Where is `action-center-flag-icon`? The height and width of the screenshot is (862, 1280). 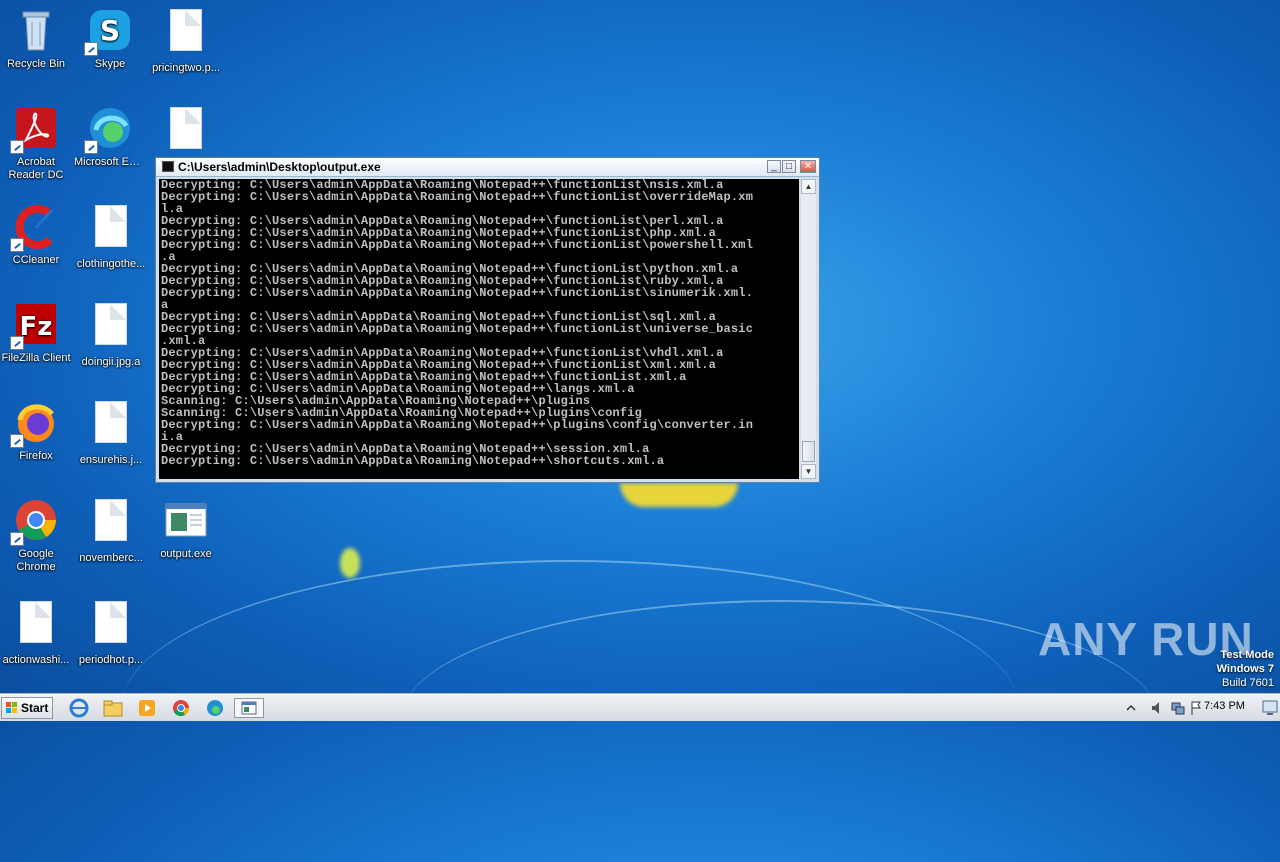
action-center-flag-icon is located at coordinates (1196, 710).